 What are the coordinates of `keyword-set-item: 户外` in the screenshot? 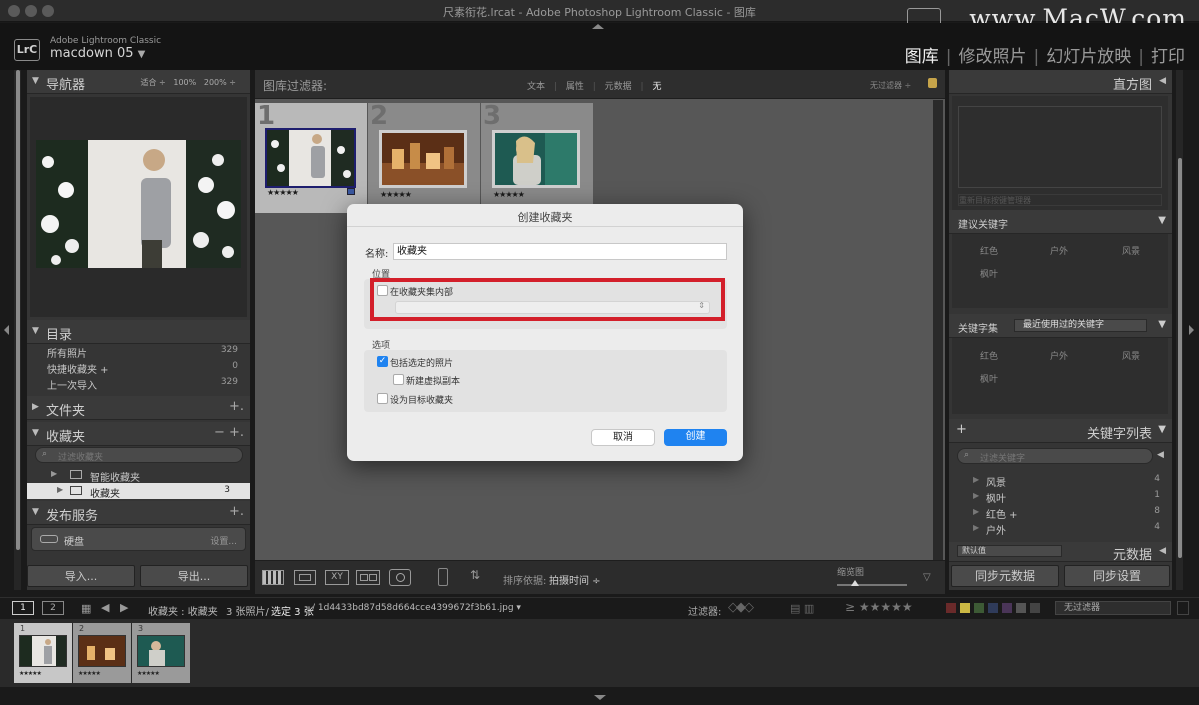 It's located at (1059, 355).